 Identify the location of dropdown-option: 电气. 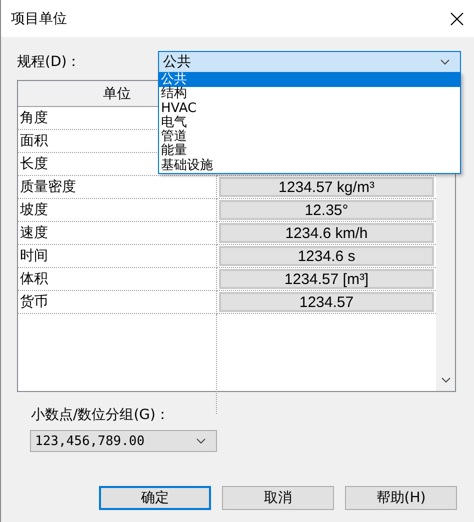
(309, 123).